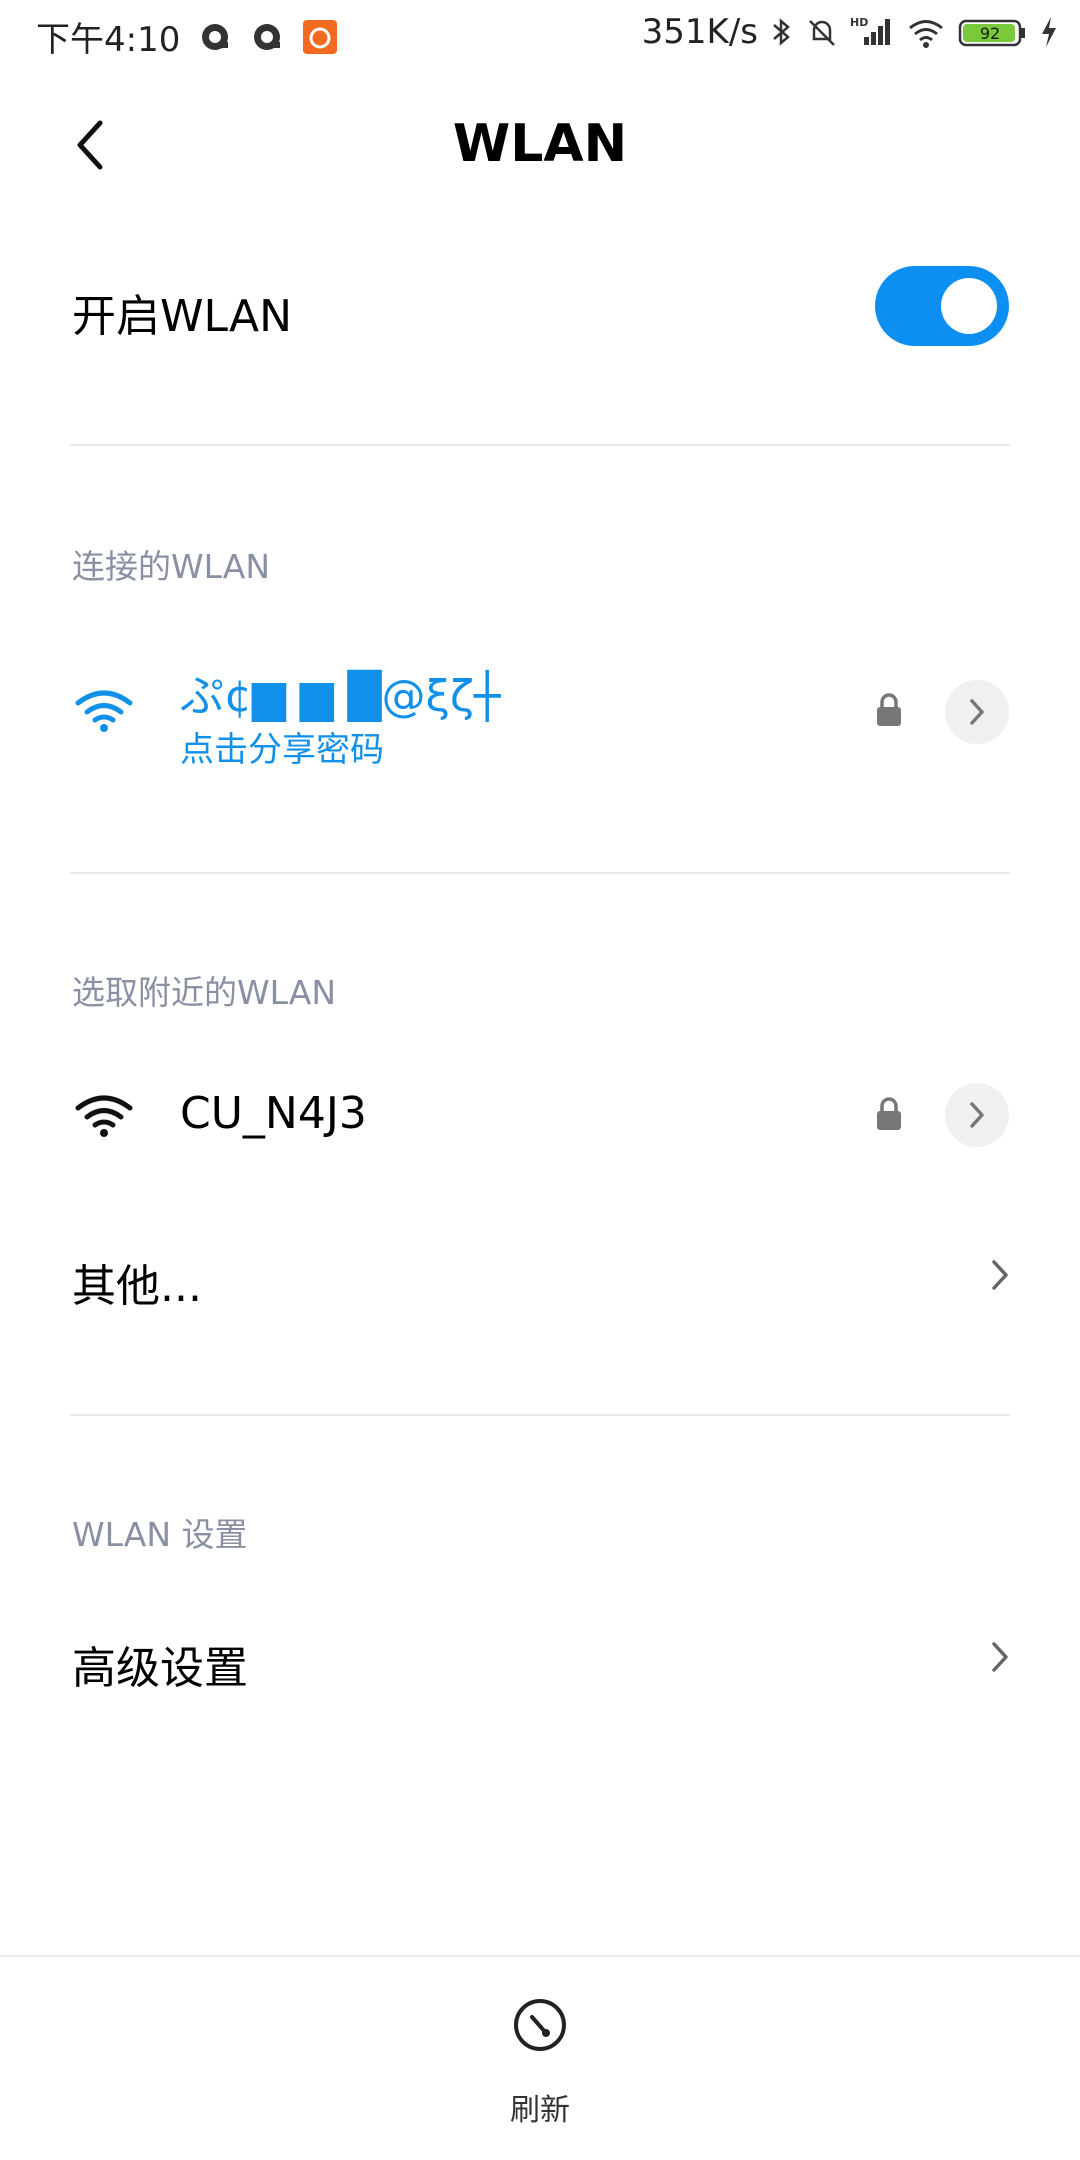  I want to click on wlan-toggle-label: 开启WLAN, so click(182, 316).